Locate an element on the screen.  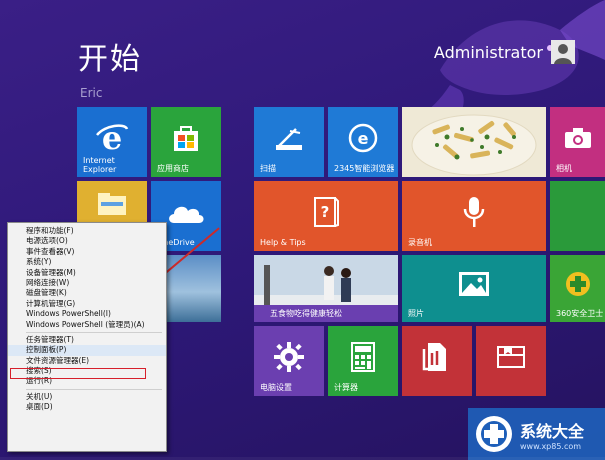
tile-internet-explorer: e Internet Explorer is located at coordinates (112, 142).